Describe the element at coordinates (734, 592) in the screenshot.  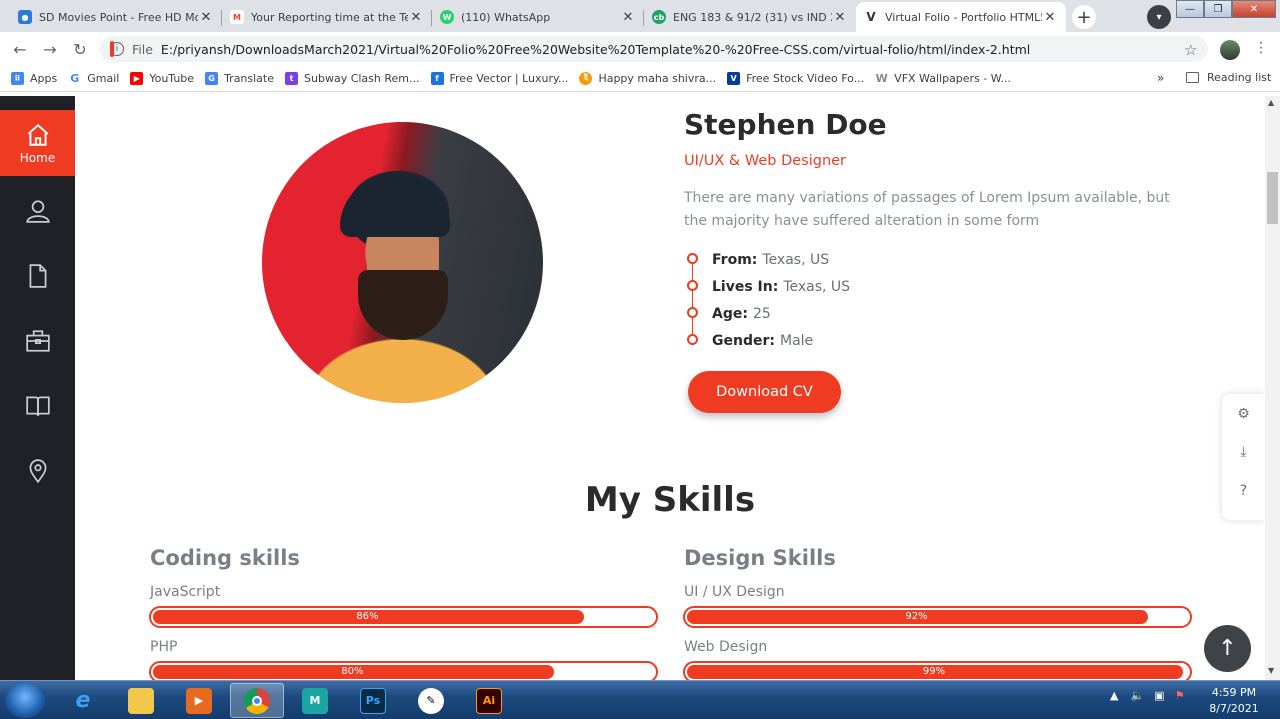
I see `skill-label: UI / UX Design` at that location.